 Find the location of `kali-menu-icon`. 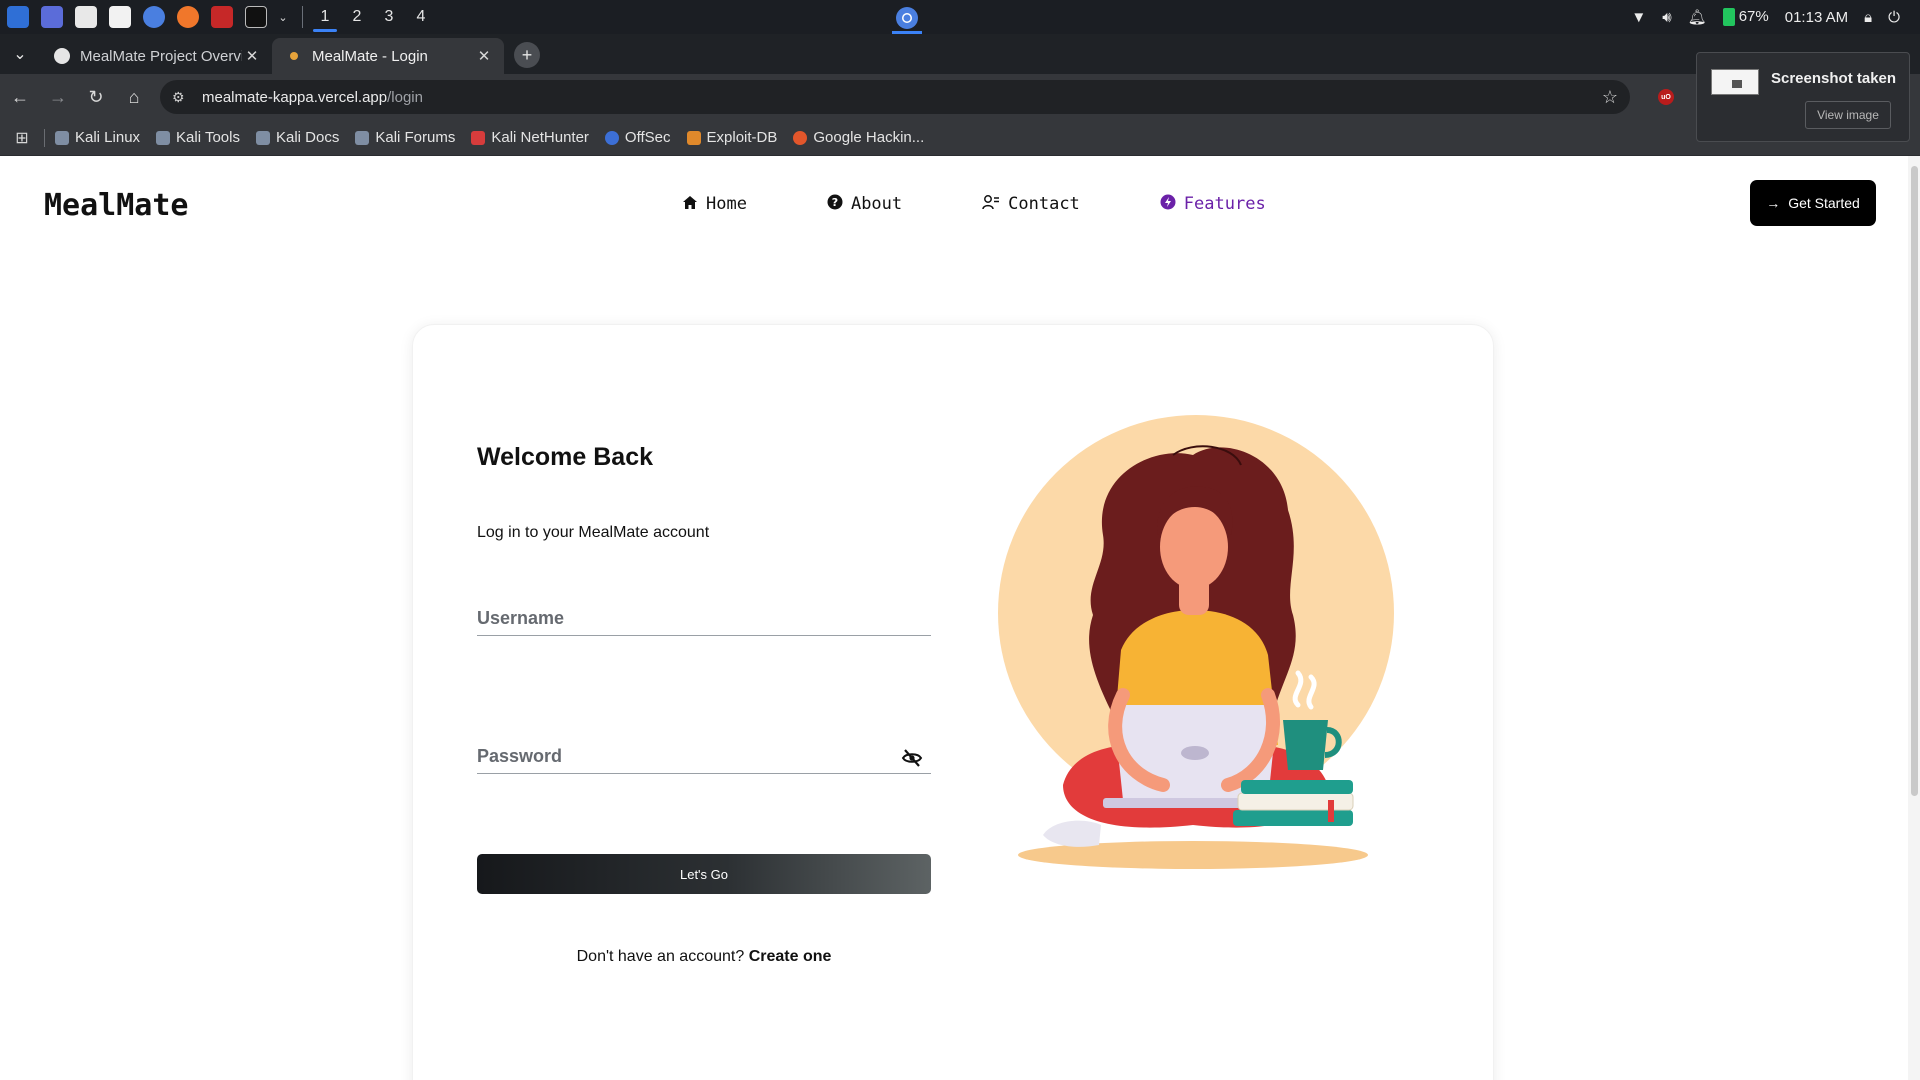

kali-menu-icon is located at coordinates (18, 17).